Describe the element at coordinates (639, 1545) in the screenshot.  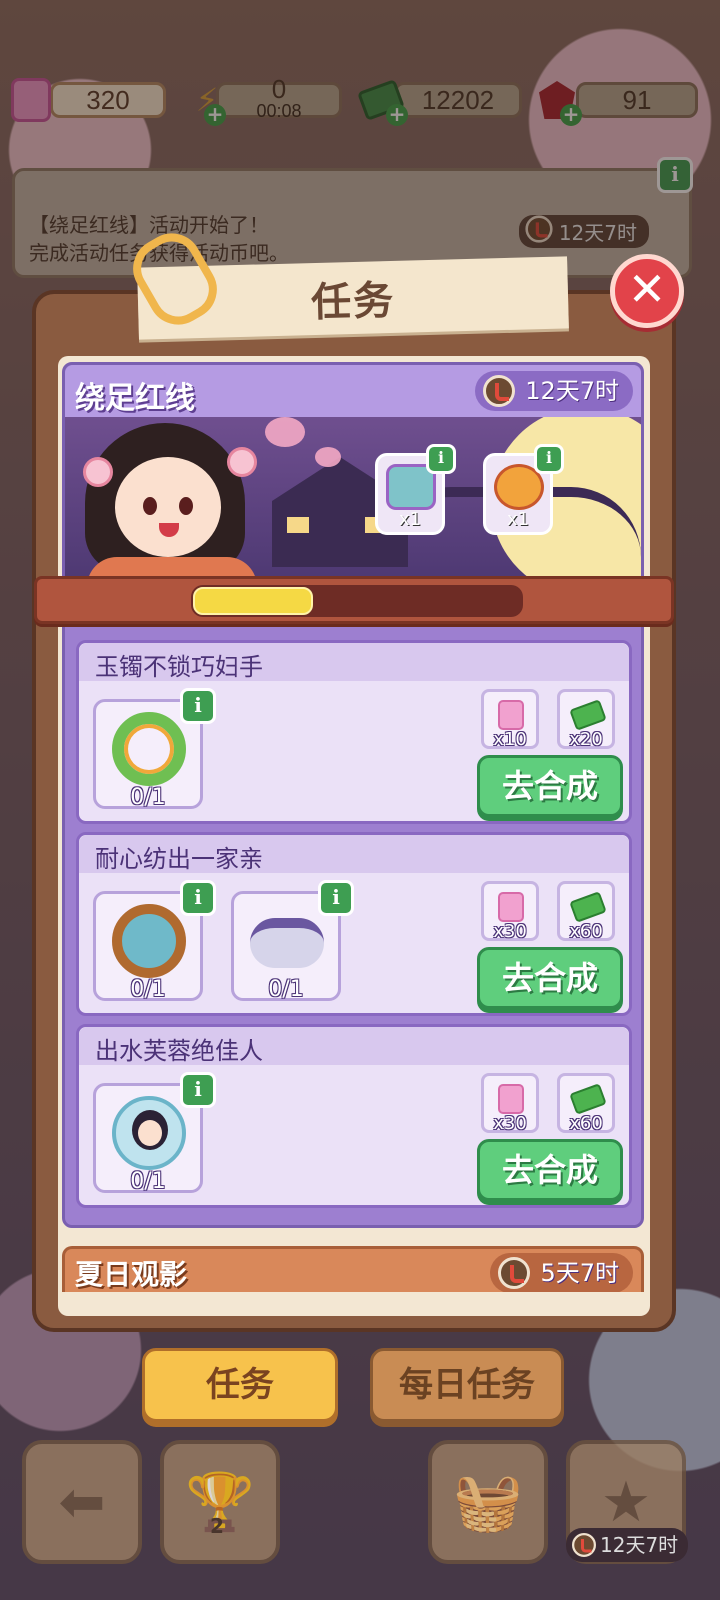
I see `bottom-event-timer-text: 12天7时` at that location.